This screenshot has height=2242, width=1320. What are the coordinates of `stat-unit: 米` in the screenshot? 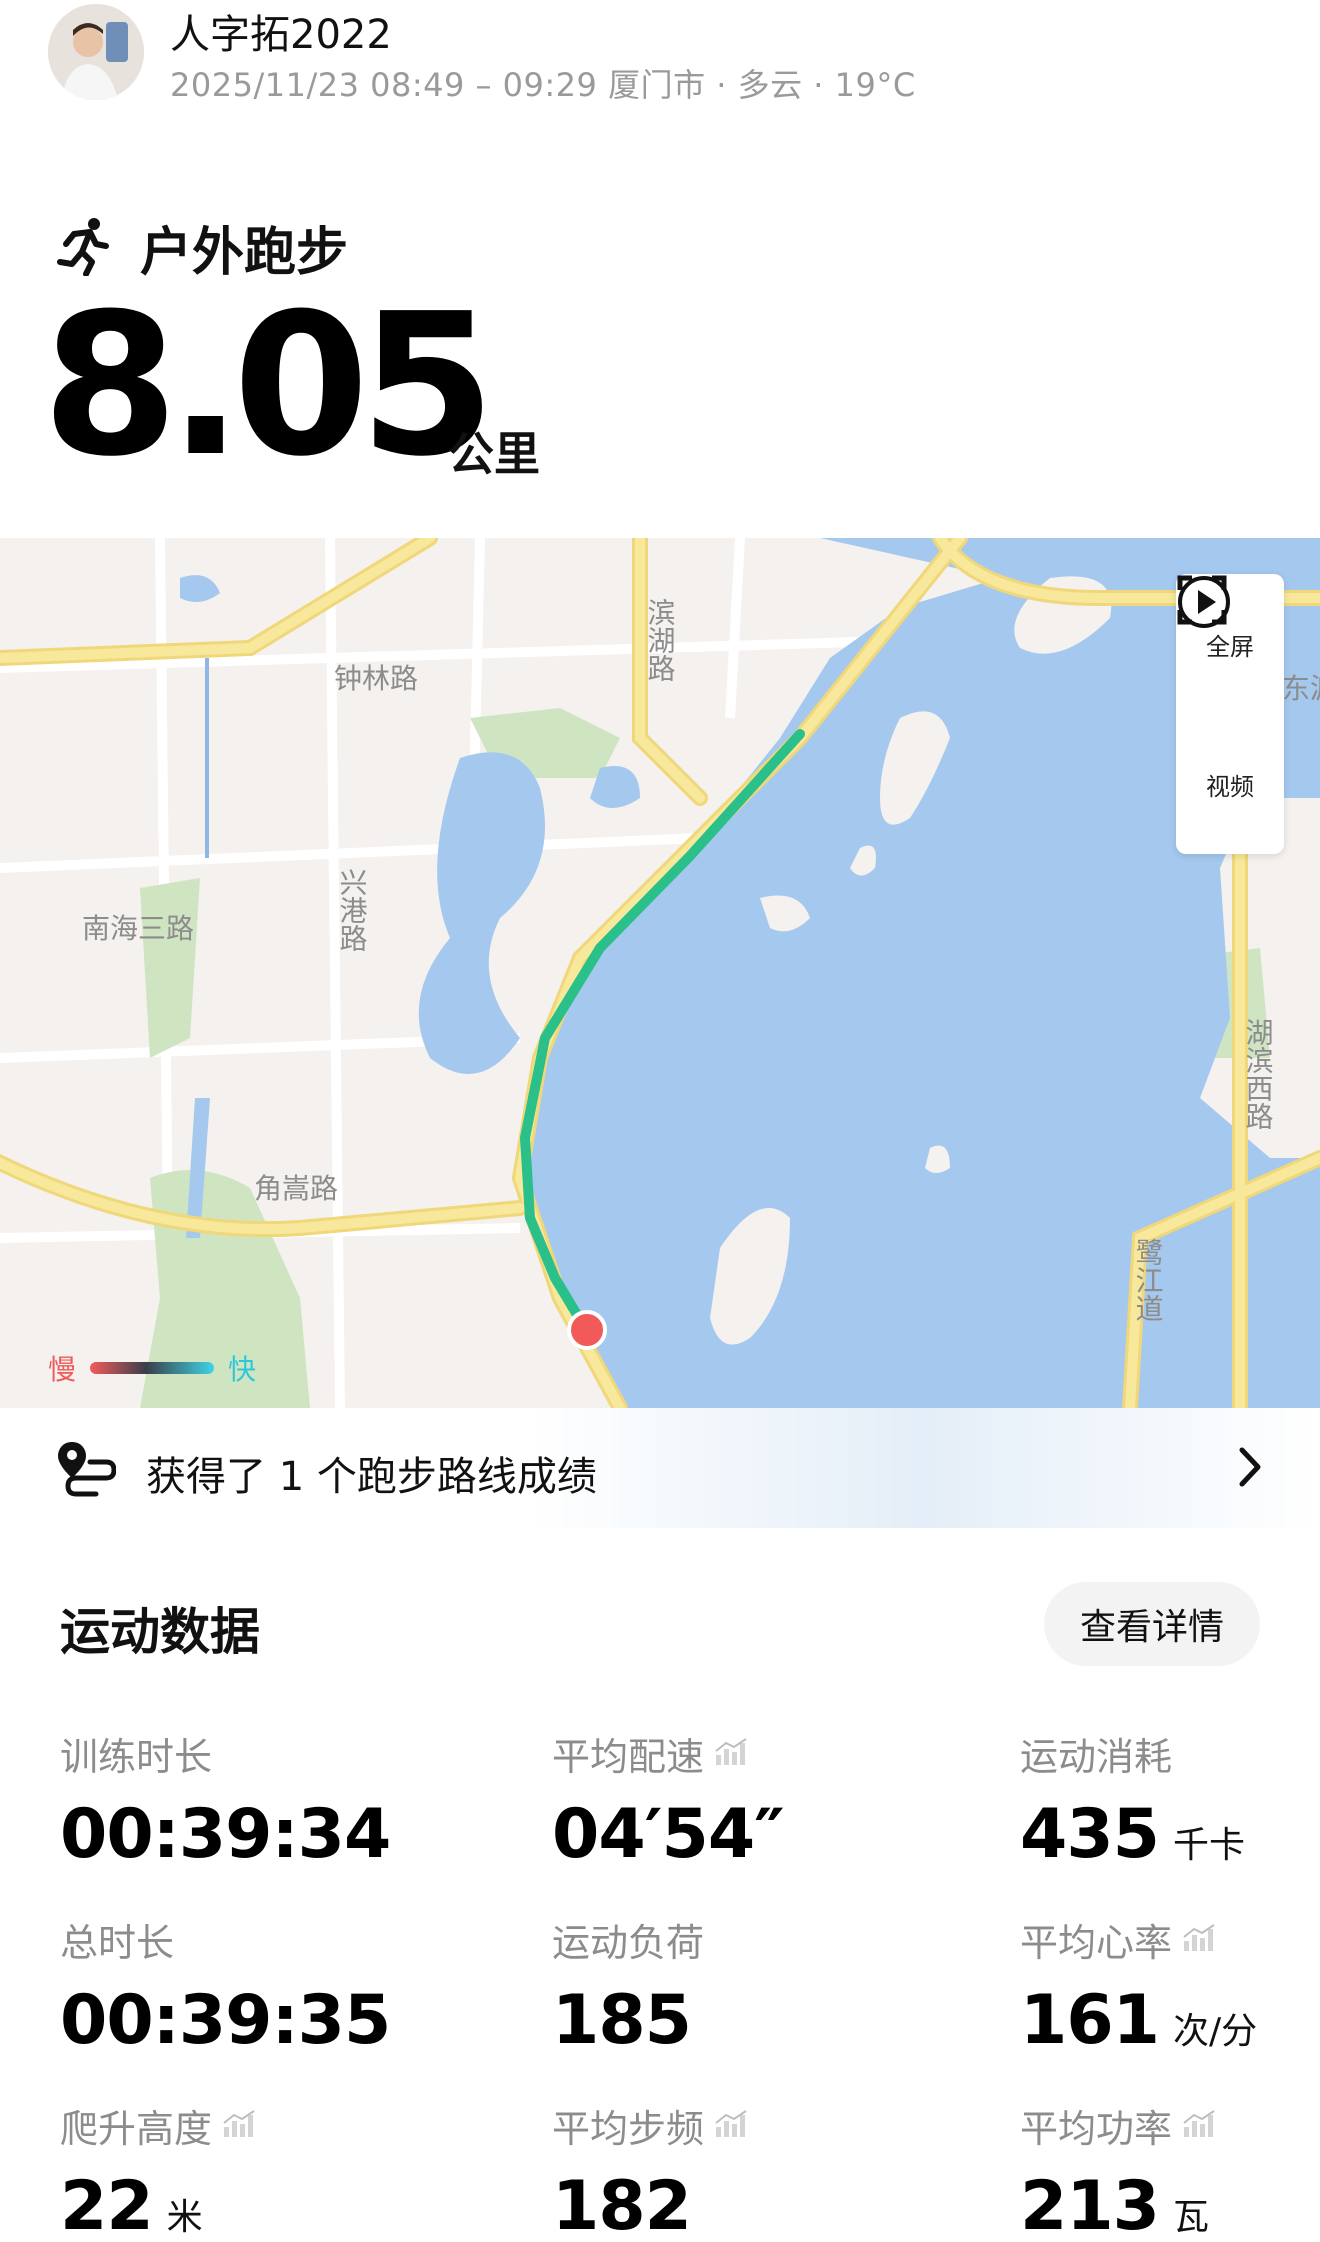 It's located at (184, 2217).